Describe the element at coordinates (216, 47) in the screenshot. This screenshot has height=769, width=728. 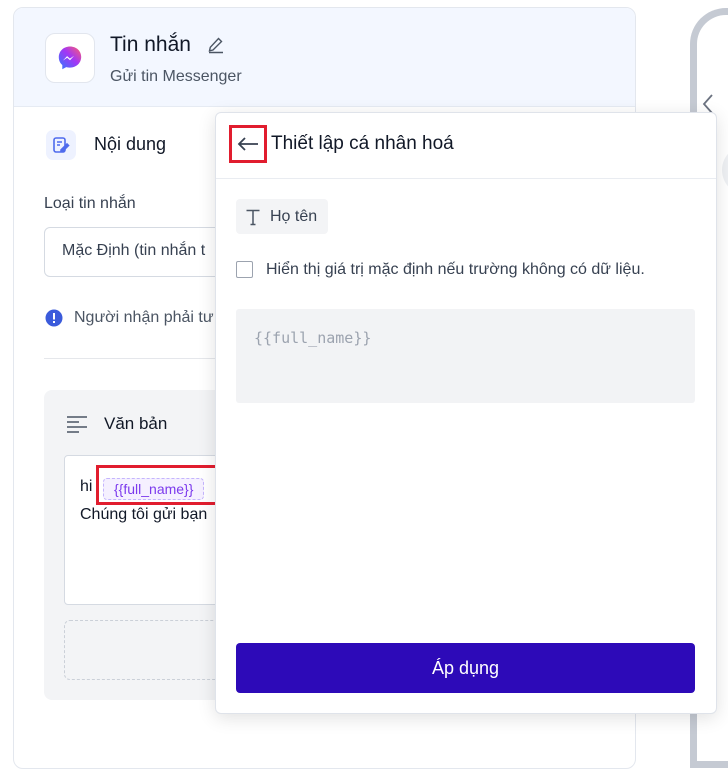
I see `pencil-icon` at that location.